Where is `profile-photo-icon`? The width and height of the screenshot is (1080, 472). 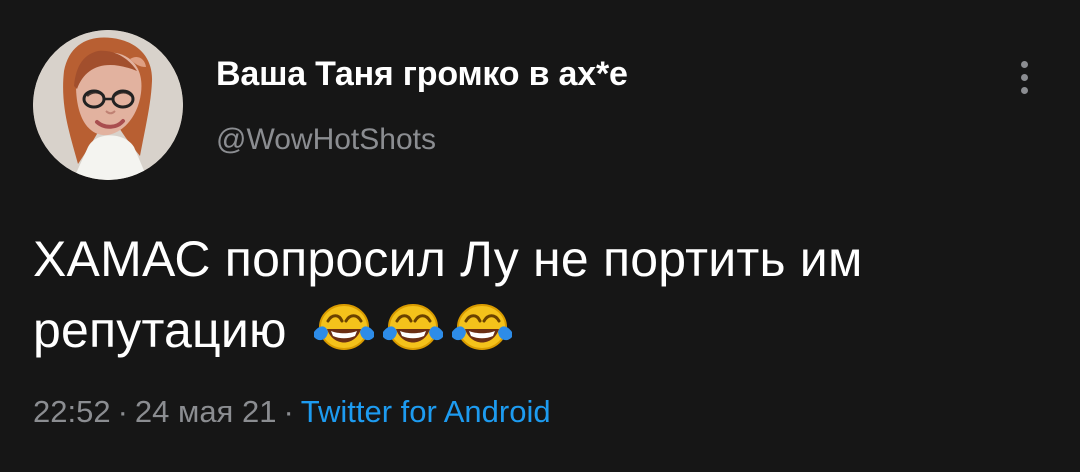
profile-photo-icon is located at coordinates (108, 105).